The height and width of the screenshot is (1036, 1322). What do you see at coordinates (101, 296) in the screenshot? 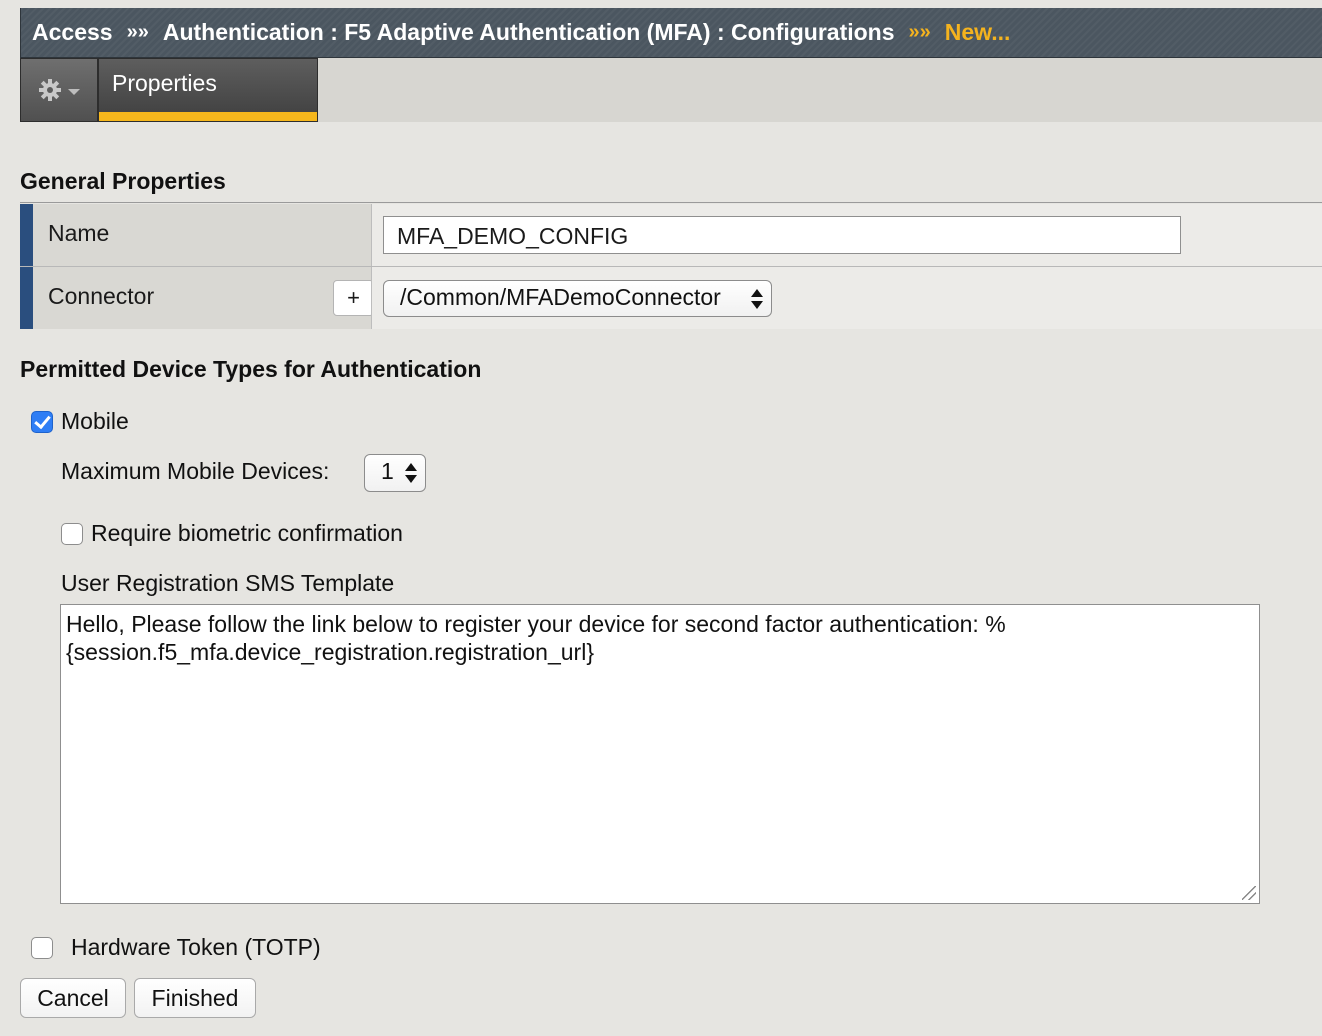
I see `connector-label: Connector` at bounding box center [101, 296].